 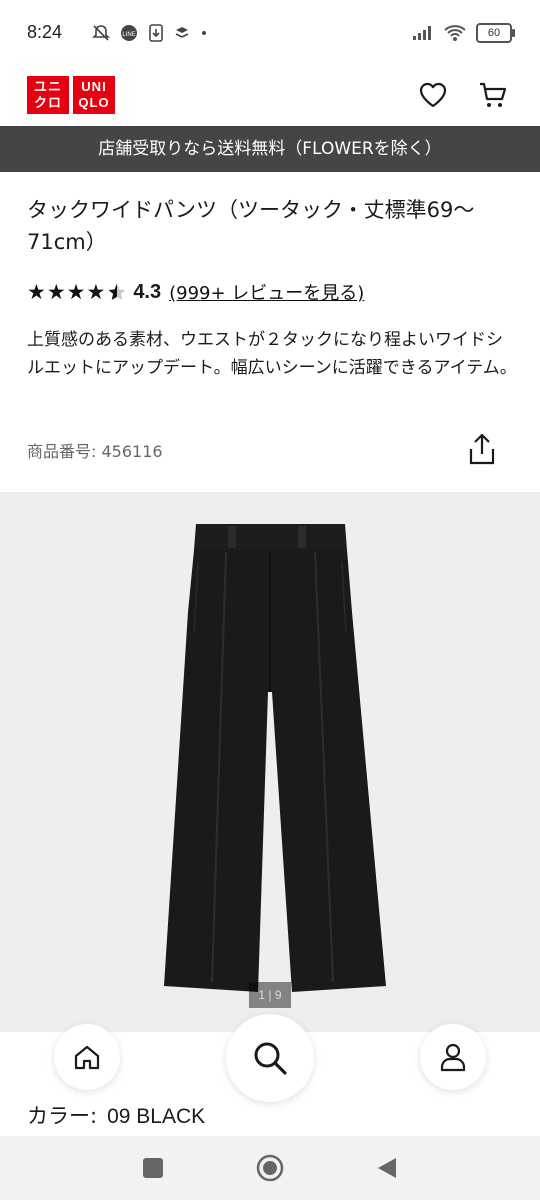 I want to click on image-pager: 1 | 9, so click(x=270, y=995).